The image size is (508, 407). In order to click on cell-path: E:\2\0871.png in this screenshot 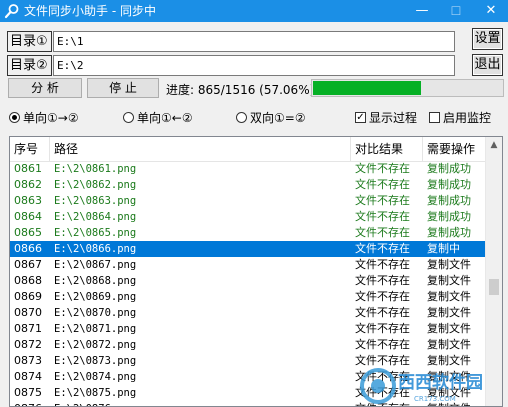, I will do `click(95, 329)`.